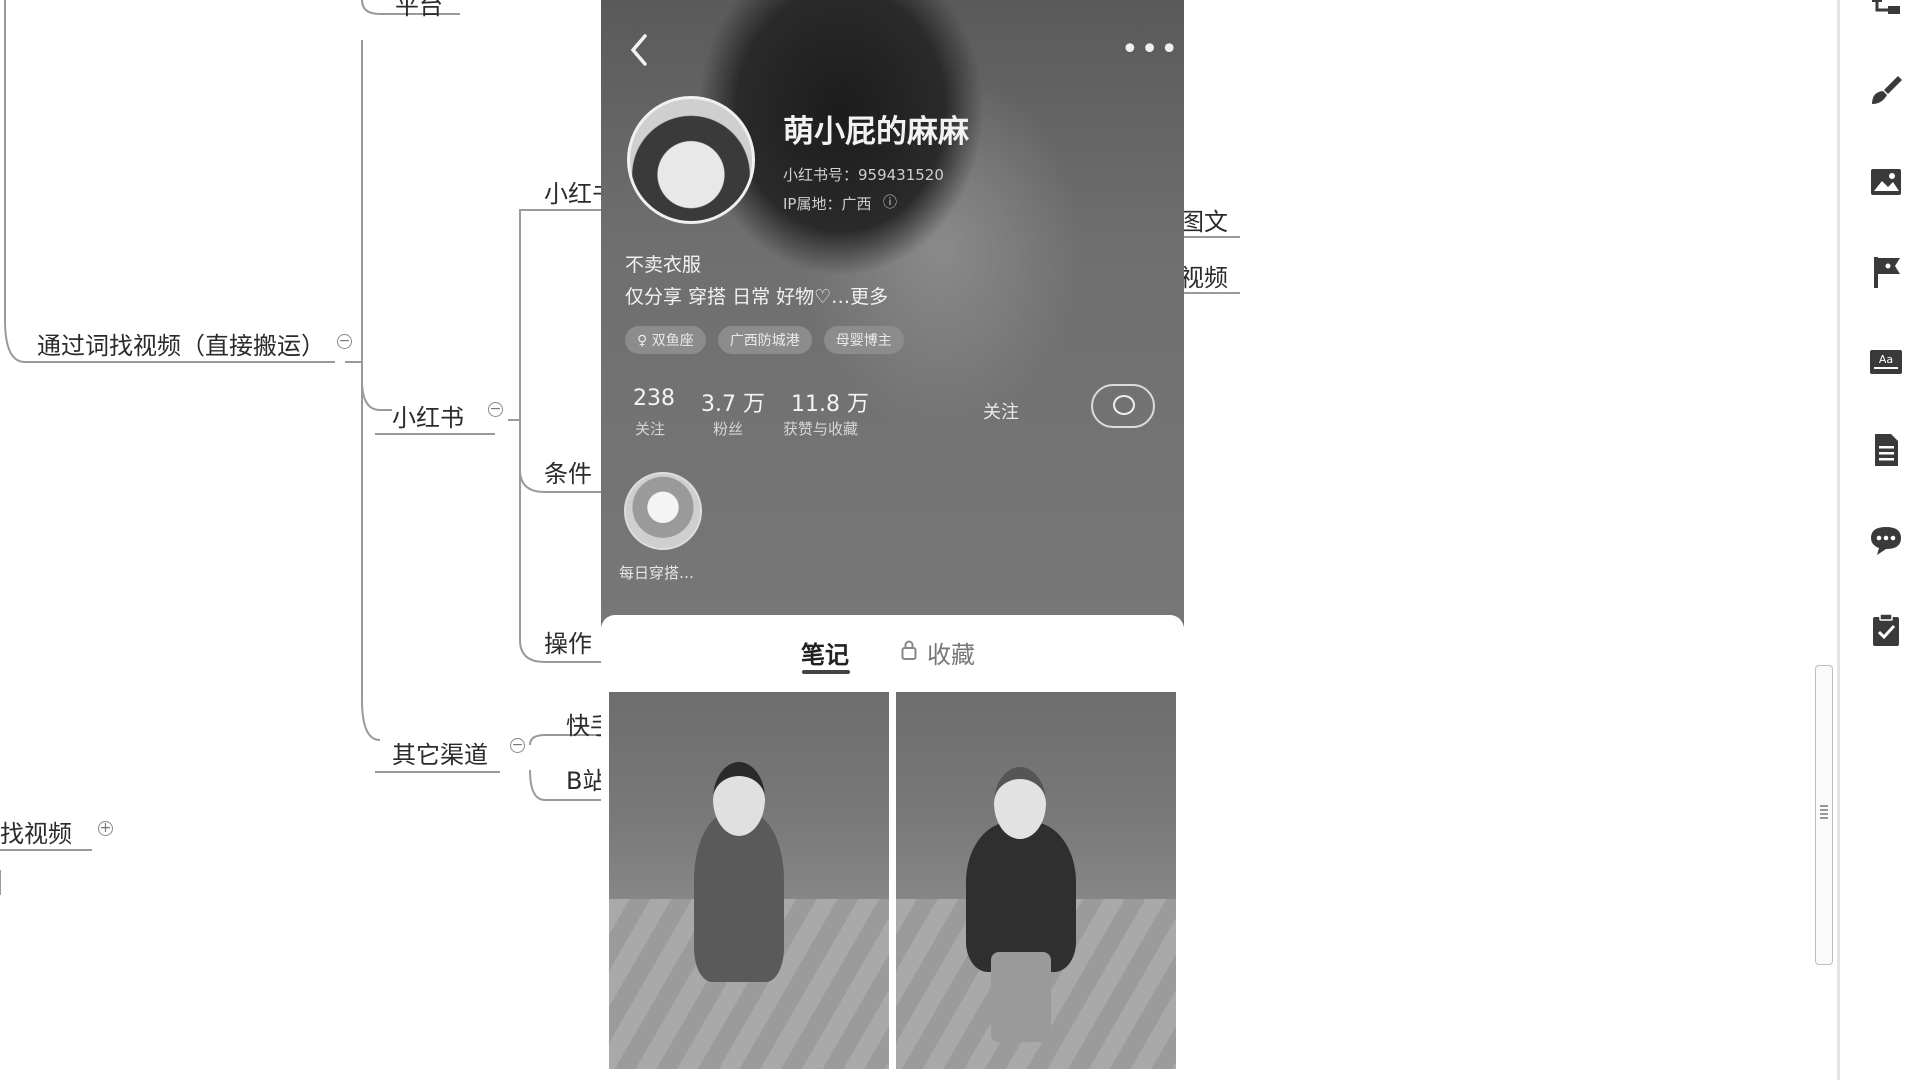 The width and height of the screenshot is (1910, 1080). I want to click on sidebar-divider, so click(1838, 540).